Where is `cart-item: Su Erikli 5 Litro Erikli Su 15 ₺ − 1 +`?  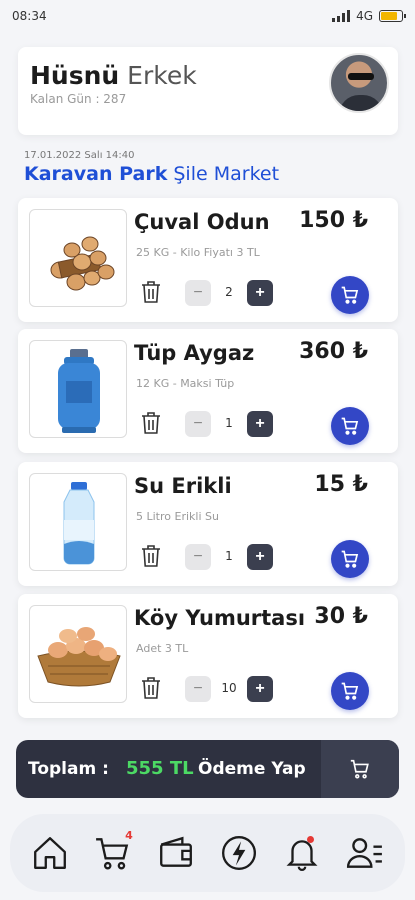
cart-item: Su Erikli 5 Litro Erikli Su 15 ₺ − 1 + is located at coordinates (208, 524).